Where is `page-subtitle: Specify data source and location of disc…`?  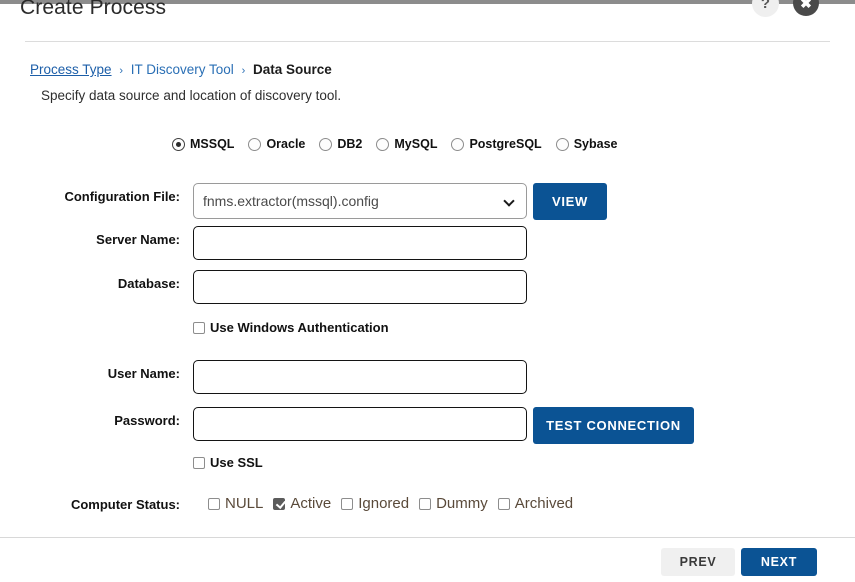 page-subtitle: Specify data source and location of disc… is located at coordinates (191, 95).